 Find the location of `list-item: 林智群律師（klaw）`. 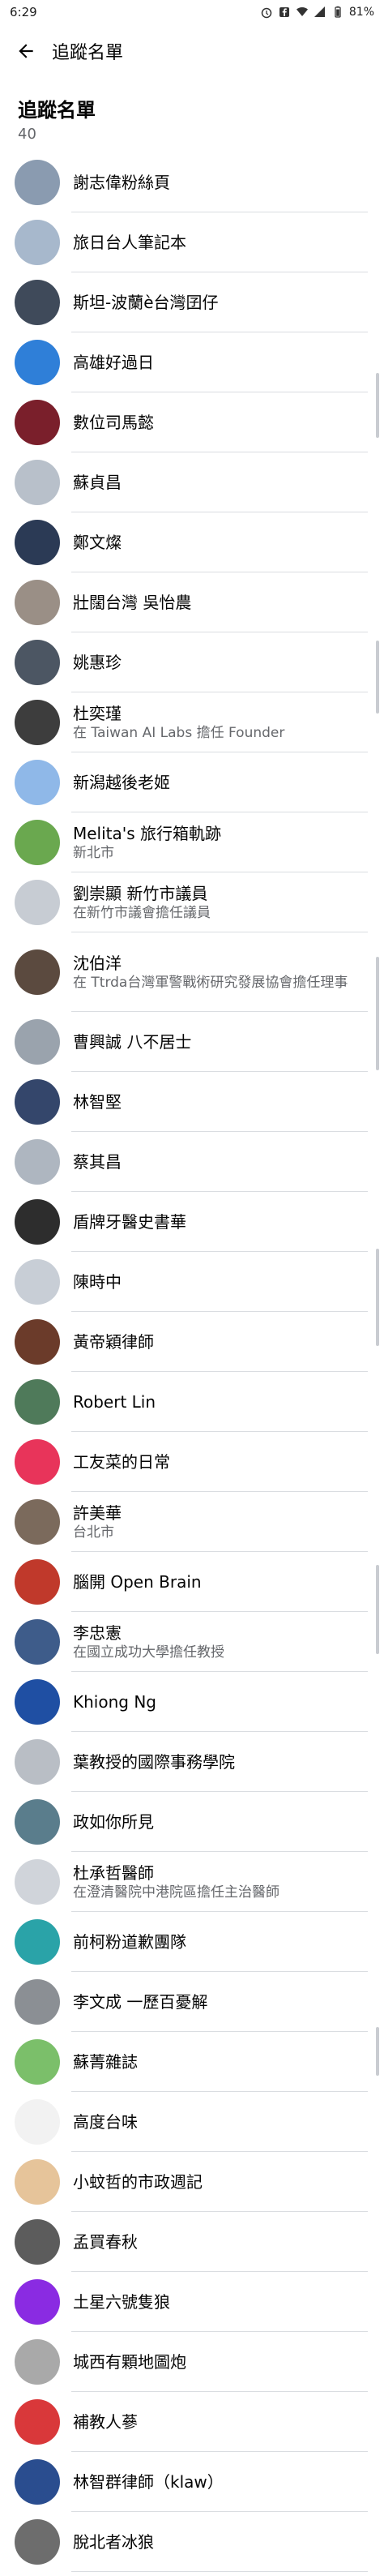

list-item: 林智群律師（klaw） is located at coordinates (192, 2482).